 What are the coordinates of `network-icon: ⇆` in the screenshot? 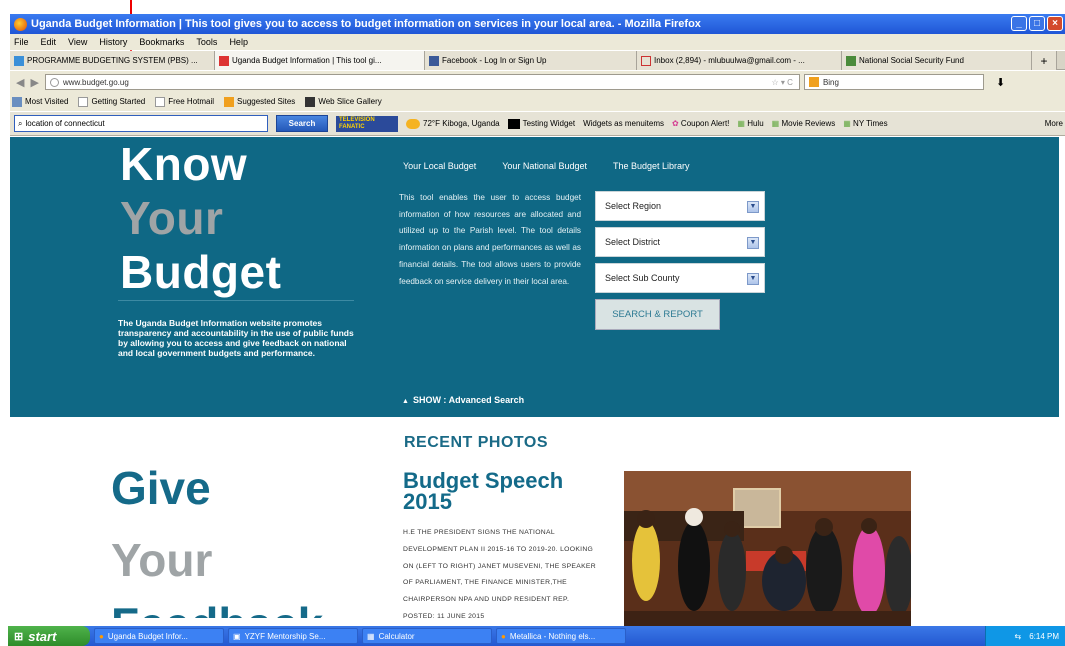 It's located at (1018, 636).